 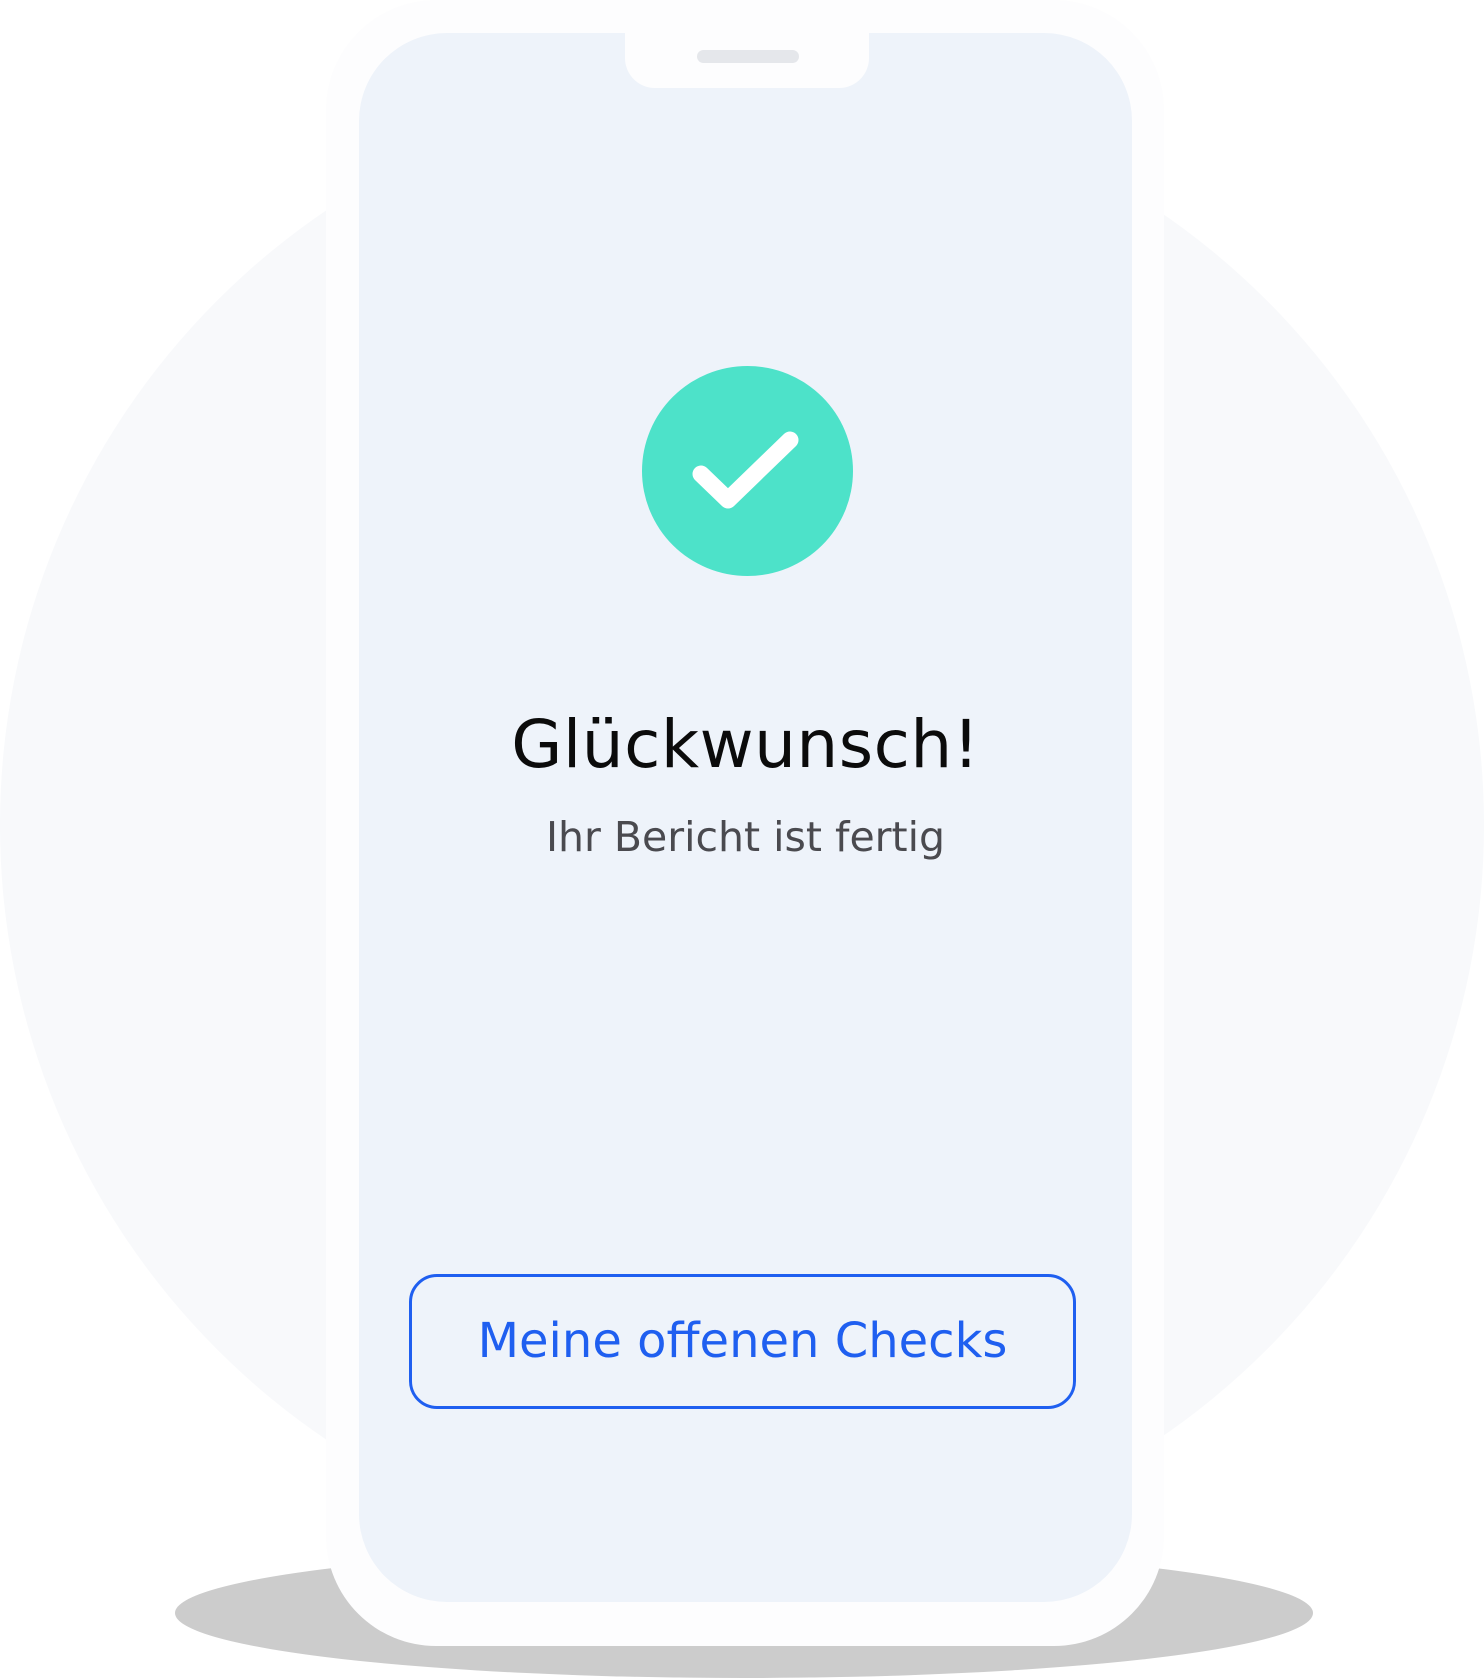 What do you see at coordinates (742, 1341) in the screenshot?
I see `open-checks-button: Meine offenen Checks` at bounding box center [742, 1341].